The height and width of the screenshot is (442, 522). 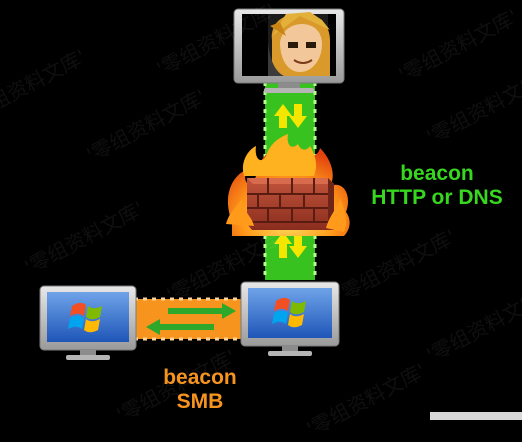 I want to click on top-computer, so click(x=289, y=50).